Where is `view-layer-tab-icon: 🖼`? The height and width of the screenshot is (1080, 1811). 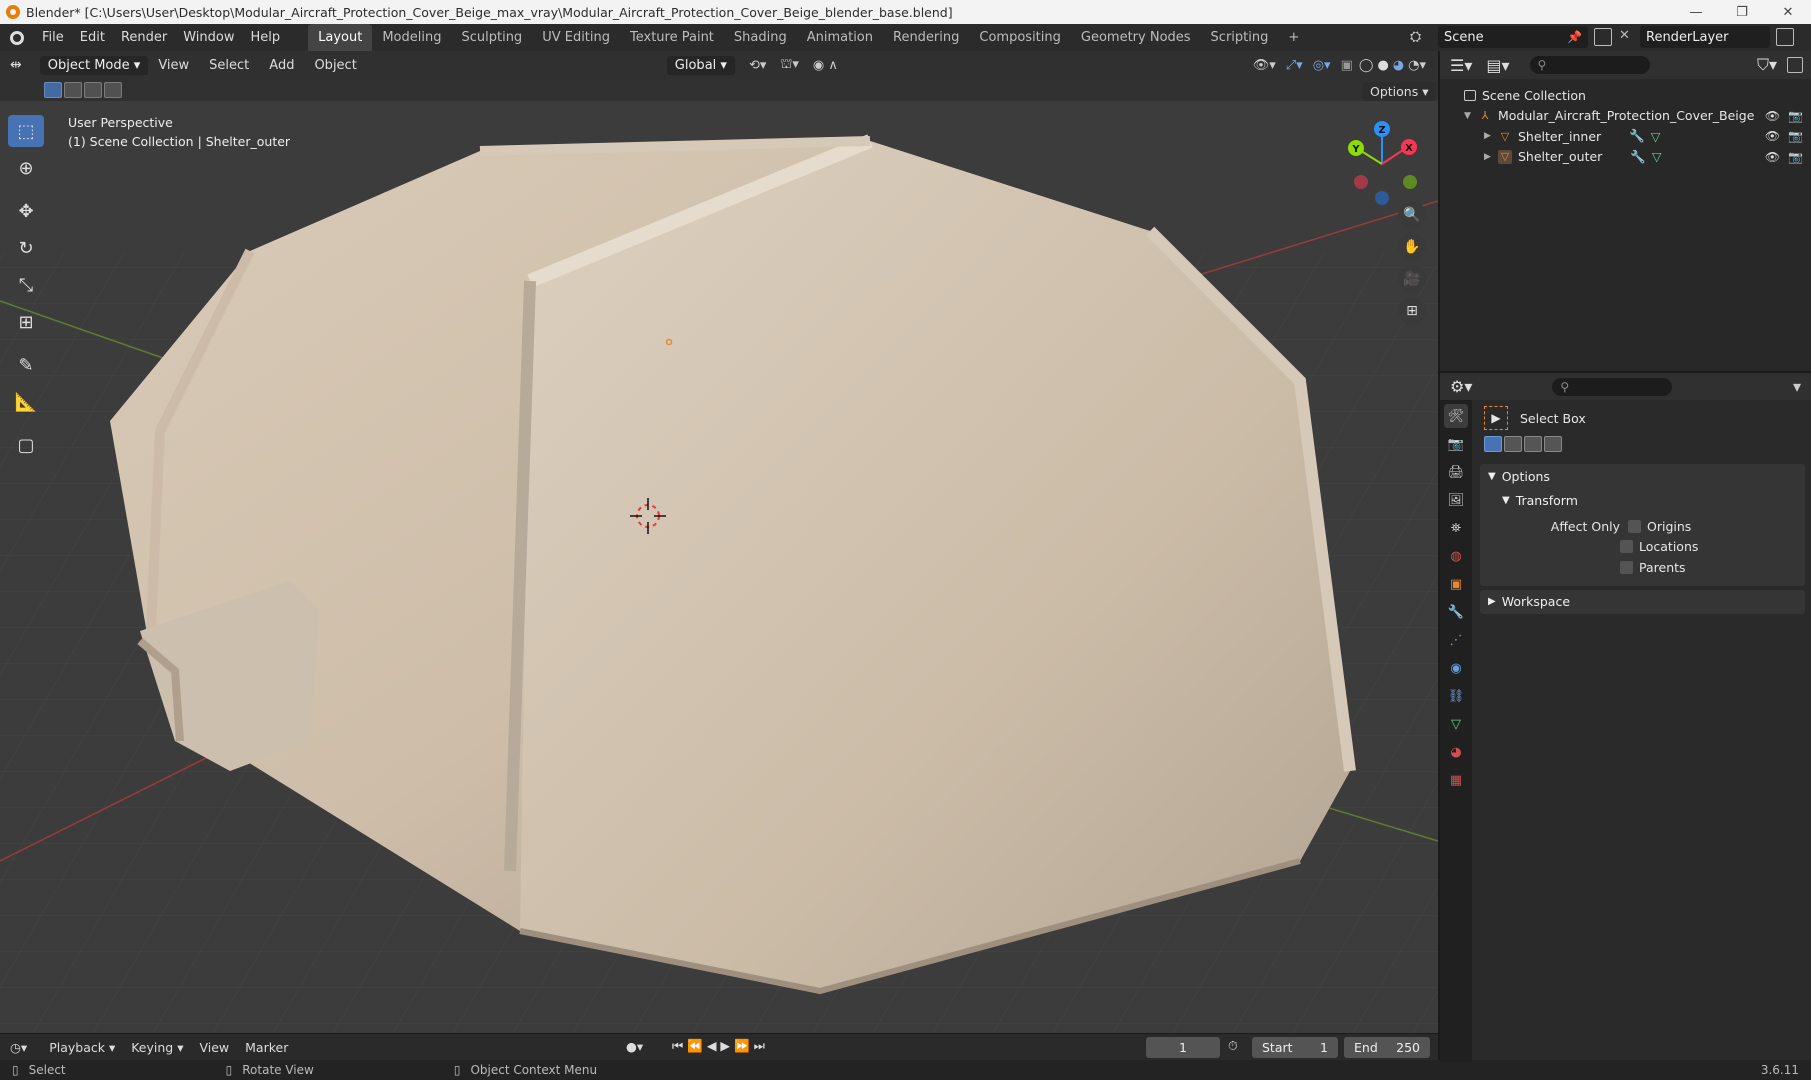 view-layer-tab-icon: 🖼 is located at coordinates (1456, 500).